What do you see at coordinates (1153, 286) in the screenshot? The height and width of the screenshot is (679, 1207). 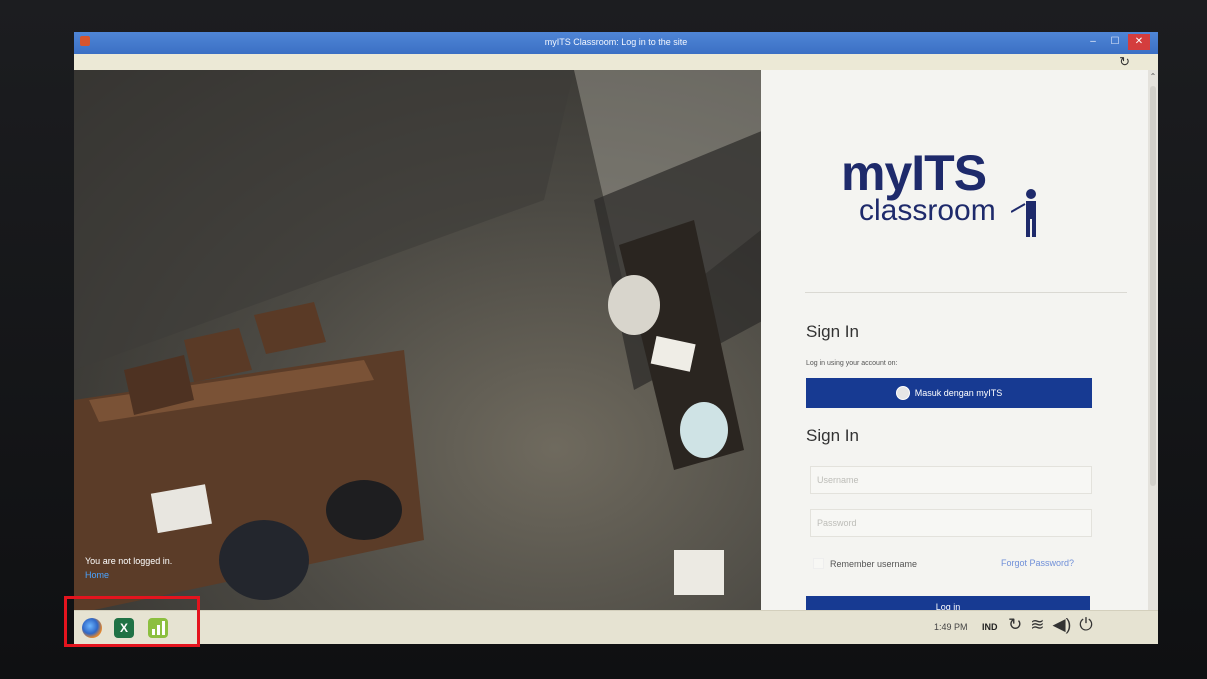 I see `scroll-thumb` at bounding box center [1153, 286].